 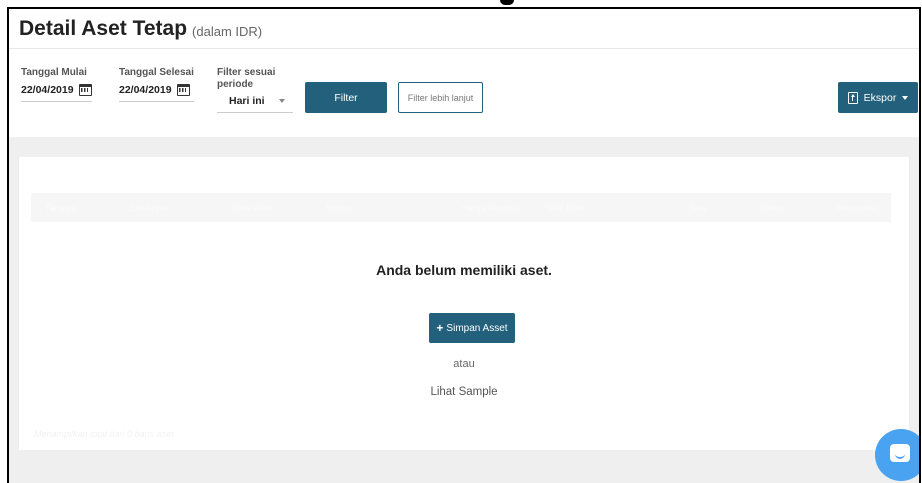 I want to click on export-icon, so click(x=852, y=97).